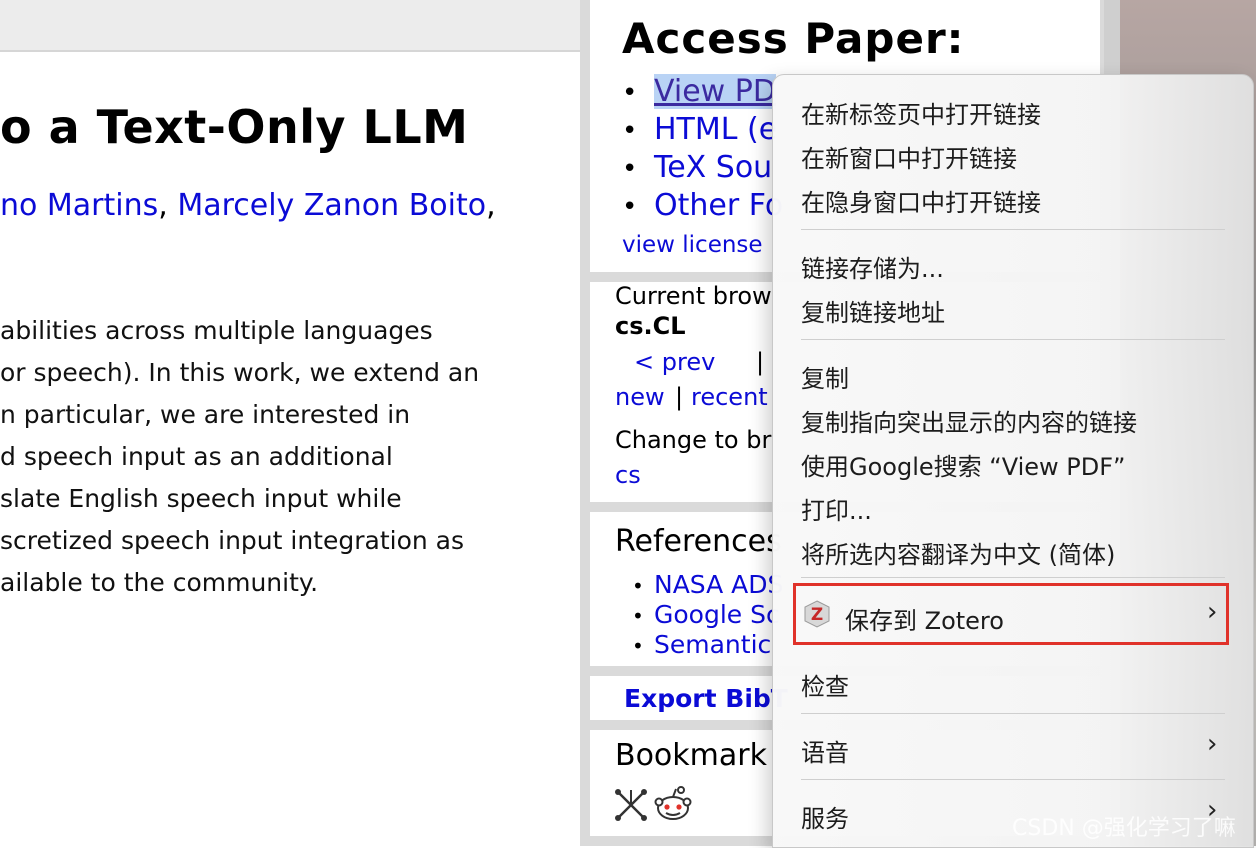  What do you see at coordinates (715, 91) in the screenshot?
I see `view-pdf-link: View PD` at bounding box center [715, 91].